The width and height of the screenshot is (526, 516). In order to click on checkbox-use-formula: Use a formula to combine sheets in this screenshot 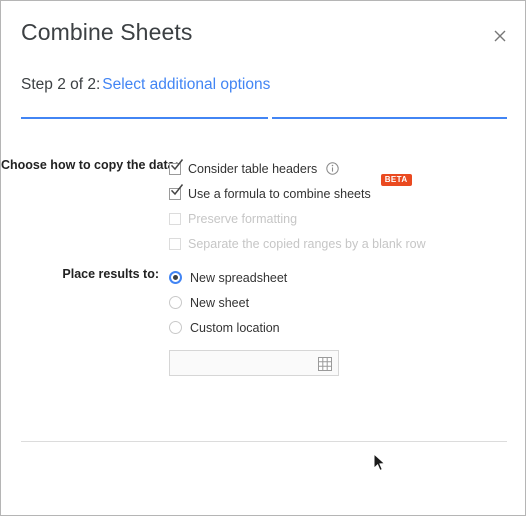, I will do `click(270, 192)`.